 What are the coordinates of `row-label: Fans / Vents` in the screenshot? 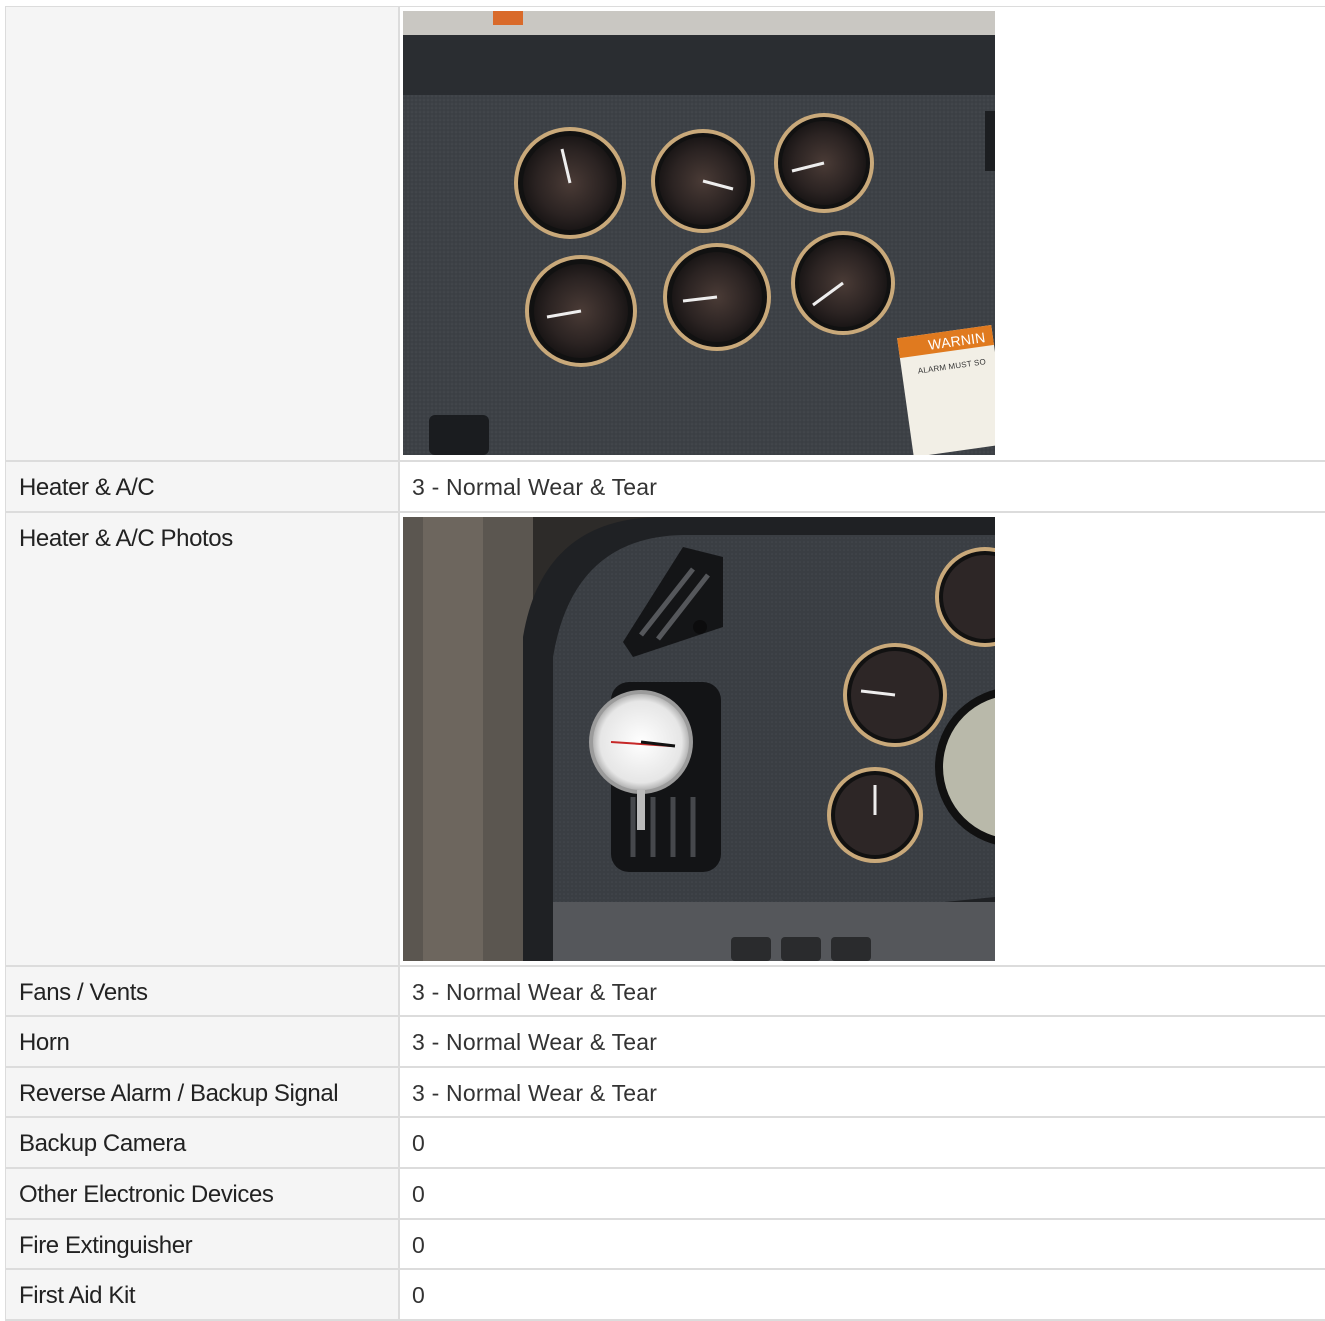 It's located at (202, 991).